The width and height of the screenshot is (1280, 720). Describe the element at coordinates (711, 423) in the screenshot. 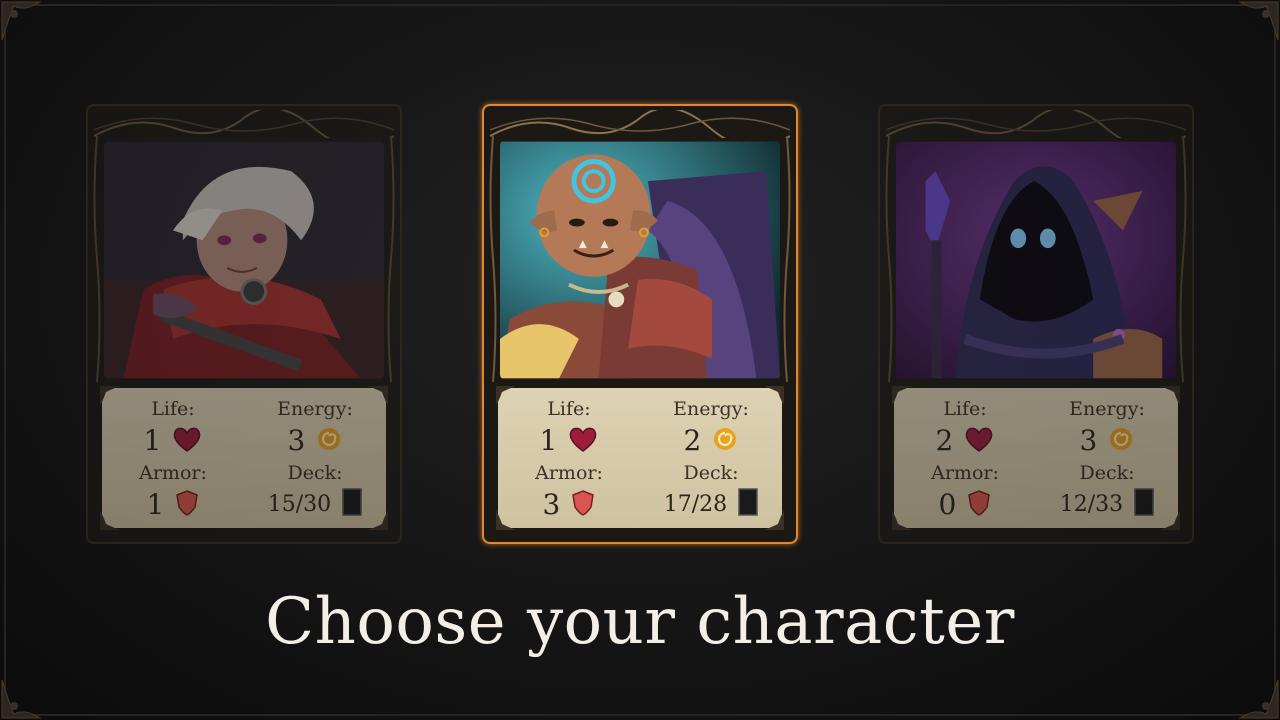

I see `energy-stat: Energy: 2` at that location.